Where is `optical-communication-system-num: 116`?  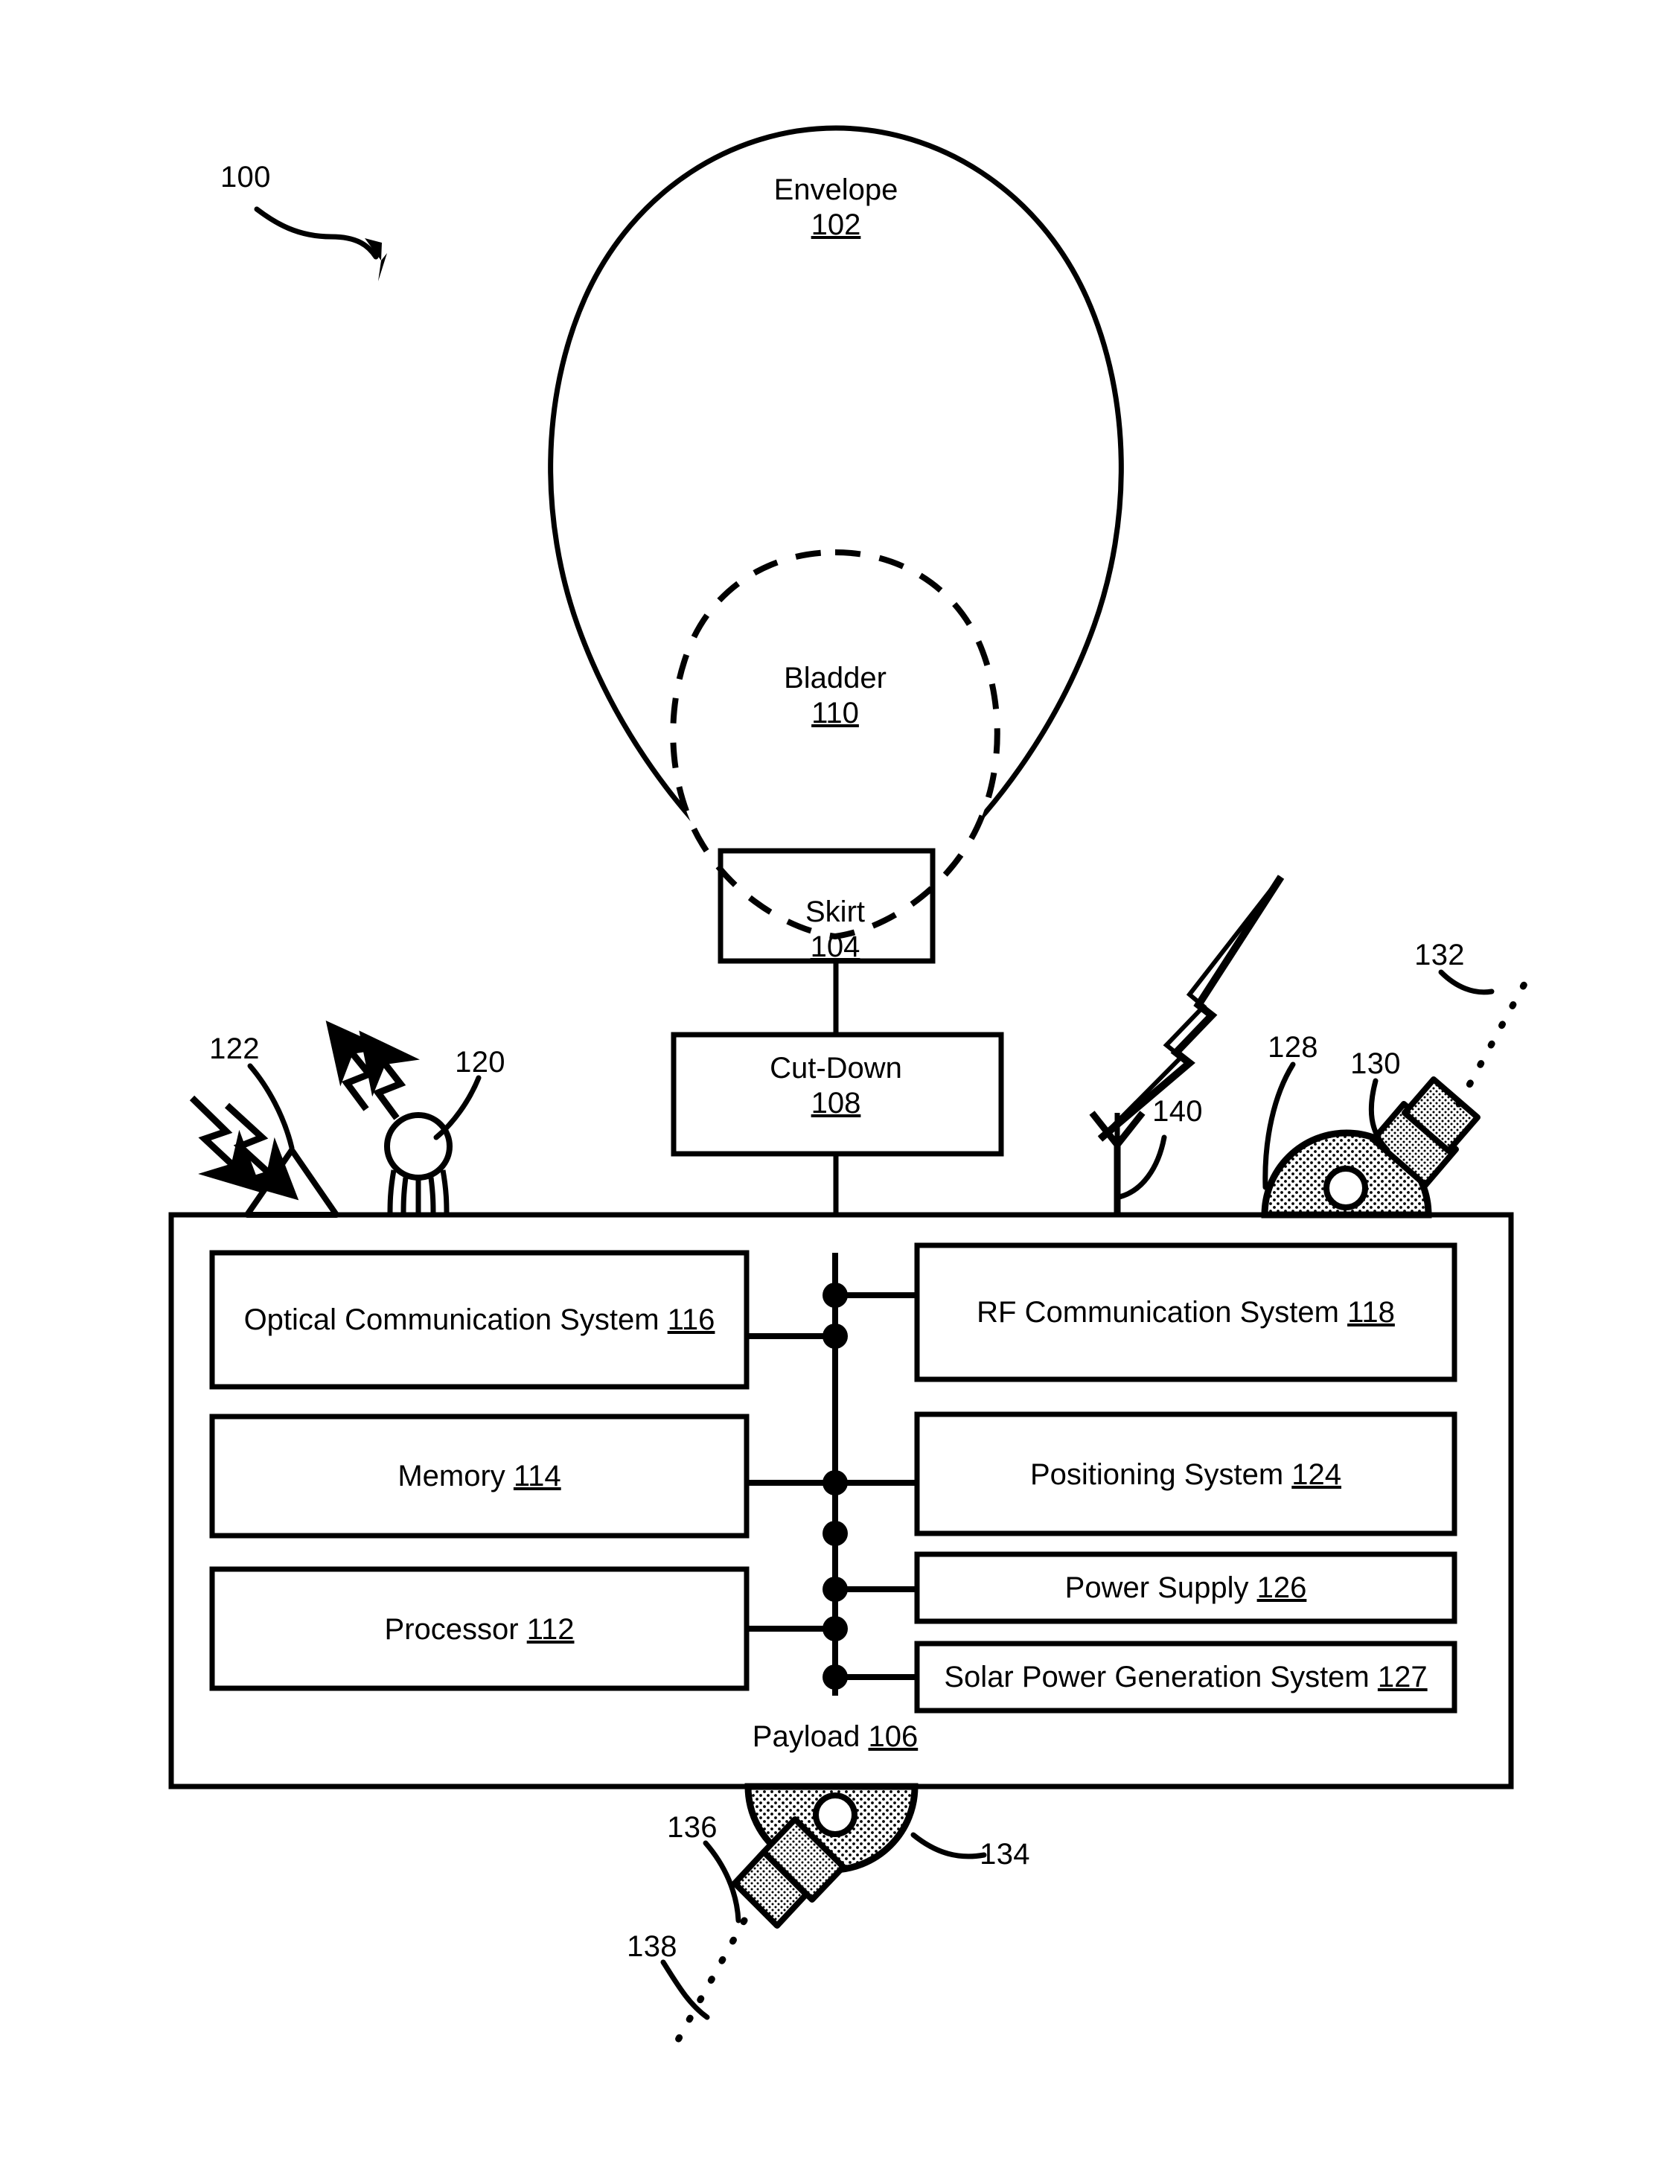 optical-communication-system-num: 116 is located at coordinates (691, 1319).